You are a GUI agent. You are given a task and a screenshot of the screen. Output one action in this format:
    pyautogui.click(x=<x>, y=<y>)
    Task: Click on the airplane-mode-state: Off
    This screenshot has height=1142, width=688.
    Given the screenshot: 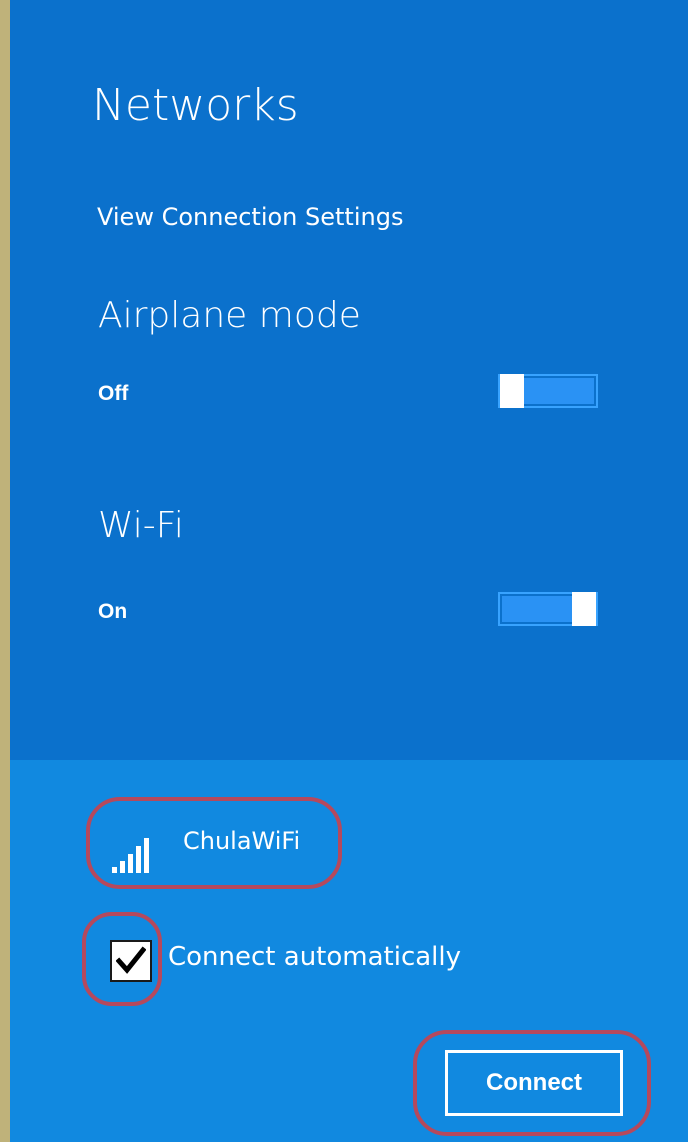 What is the action you would take?
    pyautogui.click(x=113, y=393)
    